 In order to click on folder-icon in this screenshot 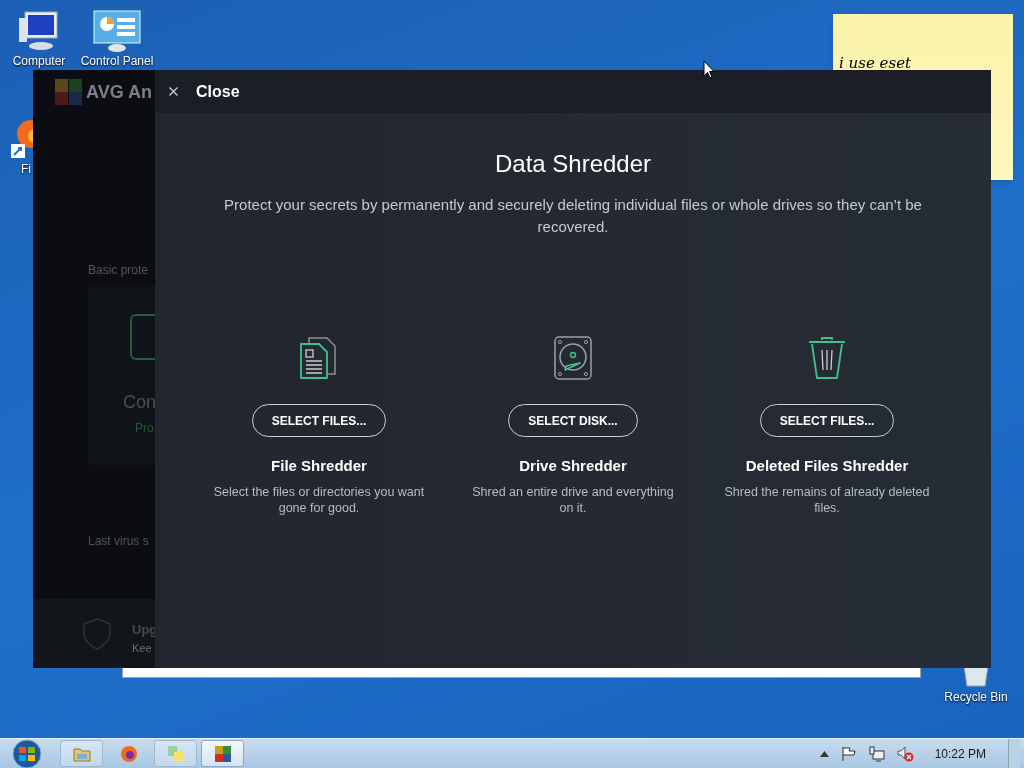, I will do `click(81, 753)`.